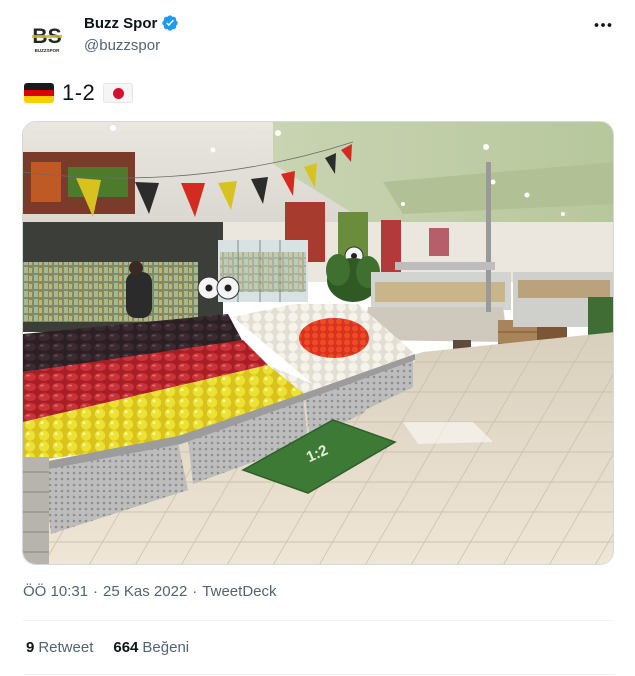  What do you see at coordinates (122, 45) in the screenshot?
I see `user-handle: @buzzspor` at bounding box center [122, 45].